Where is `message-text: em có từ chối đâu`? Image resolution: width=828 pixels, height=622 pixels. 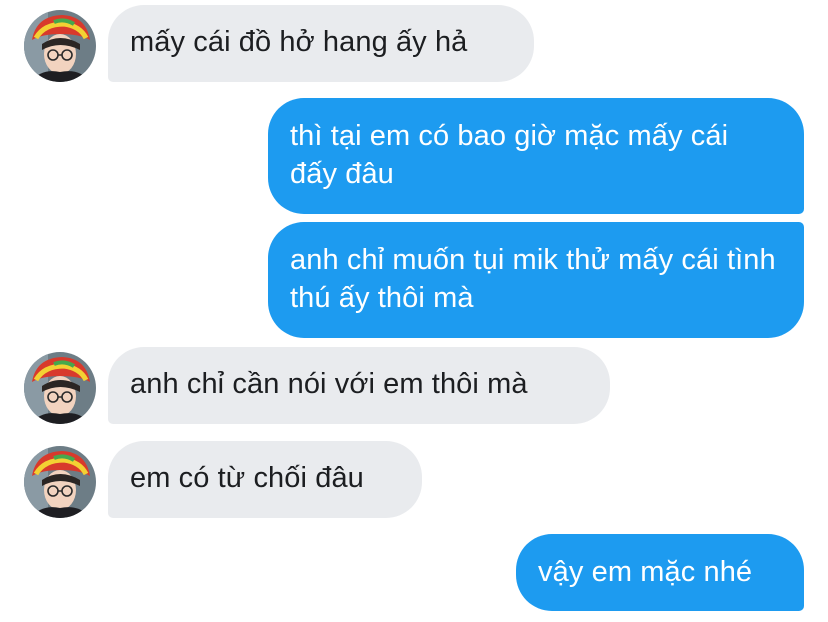
message-text: em có từ chối đâu is located at coordinates (247, 478).